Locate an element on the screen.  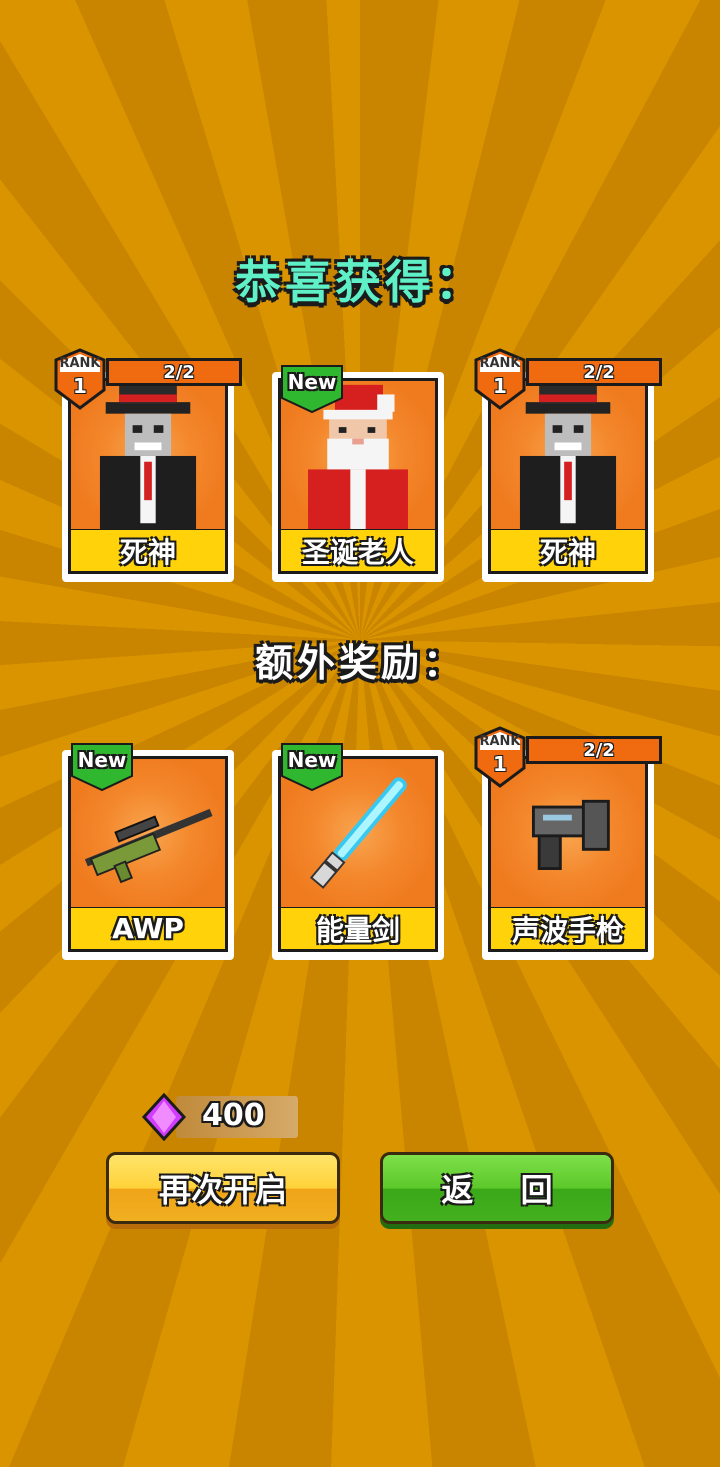
title-congrats: 恭喜获得： is located at coordinates (360, 282).